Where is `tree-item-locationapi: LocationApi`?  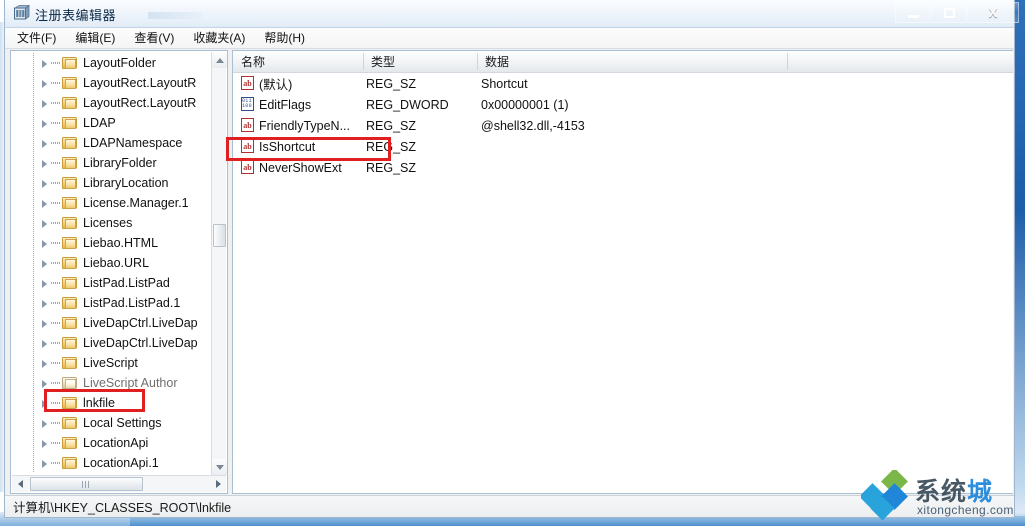
tree-item-locationapi: LocationApi is located at coordinates (111, 443).